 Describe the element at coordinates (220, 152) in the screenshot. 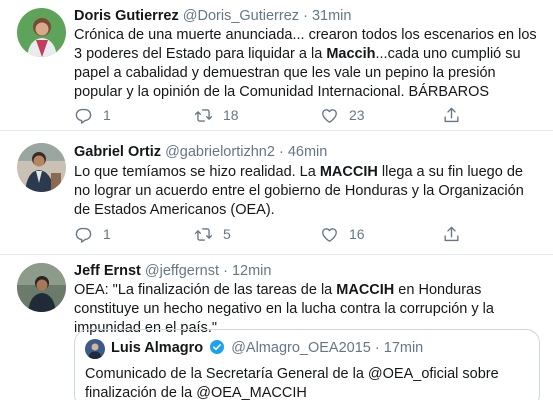

I see `author-handle: @gabrielortizhn2` at that location.